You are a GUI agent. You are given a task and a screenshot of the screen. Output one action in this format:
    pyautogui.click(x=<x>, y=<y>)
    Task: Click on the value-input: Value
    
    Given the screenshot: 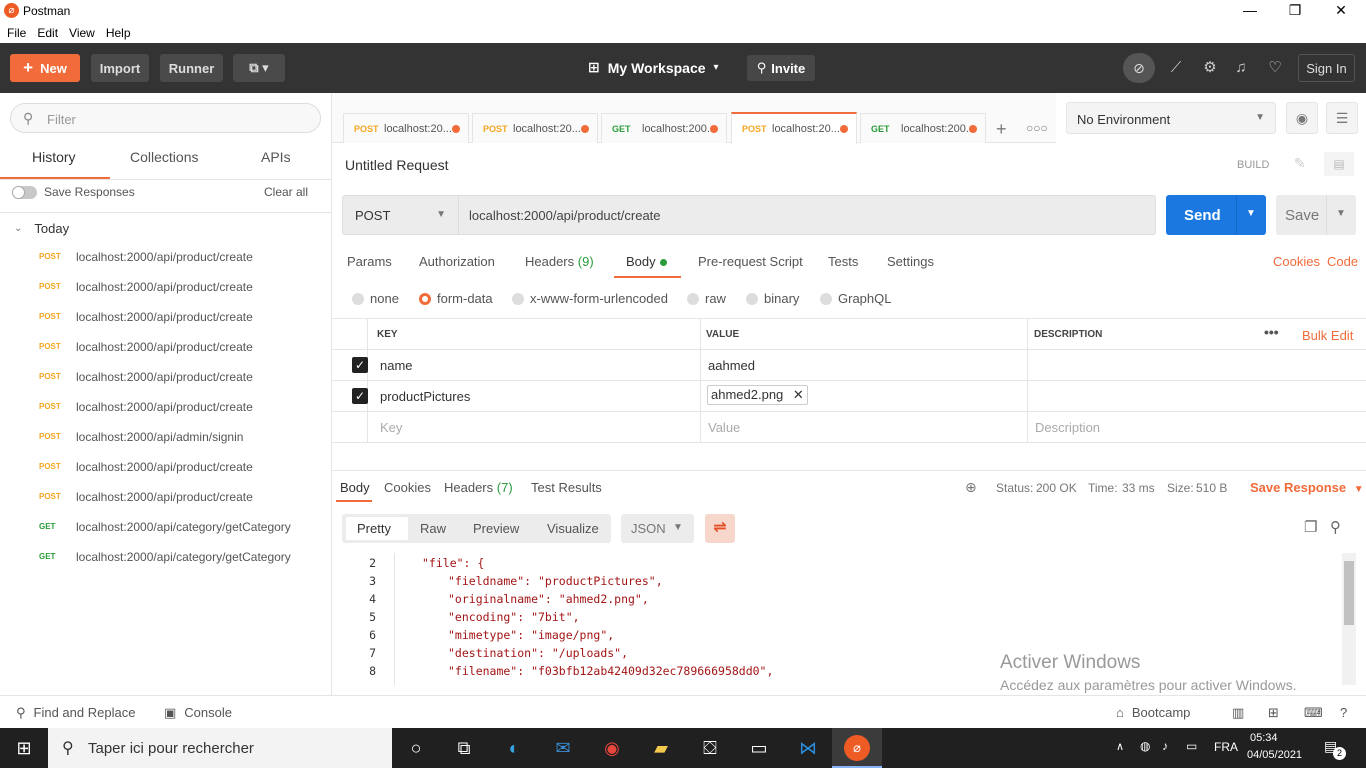 What is the action you would take?
    pyautogui.click(x=864, y=427)
    